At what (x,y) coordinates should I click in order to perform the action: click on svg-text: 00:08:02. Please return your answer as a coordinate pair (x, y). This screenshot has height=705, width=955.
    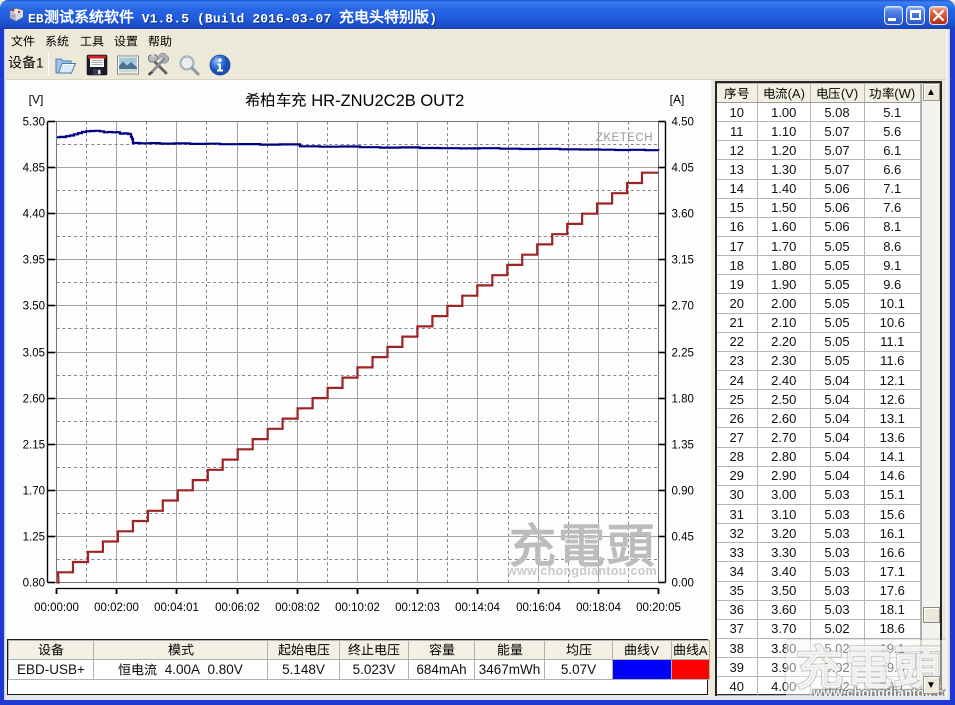
    Looking at the image, I should click on (297, 608).